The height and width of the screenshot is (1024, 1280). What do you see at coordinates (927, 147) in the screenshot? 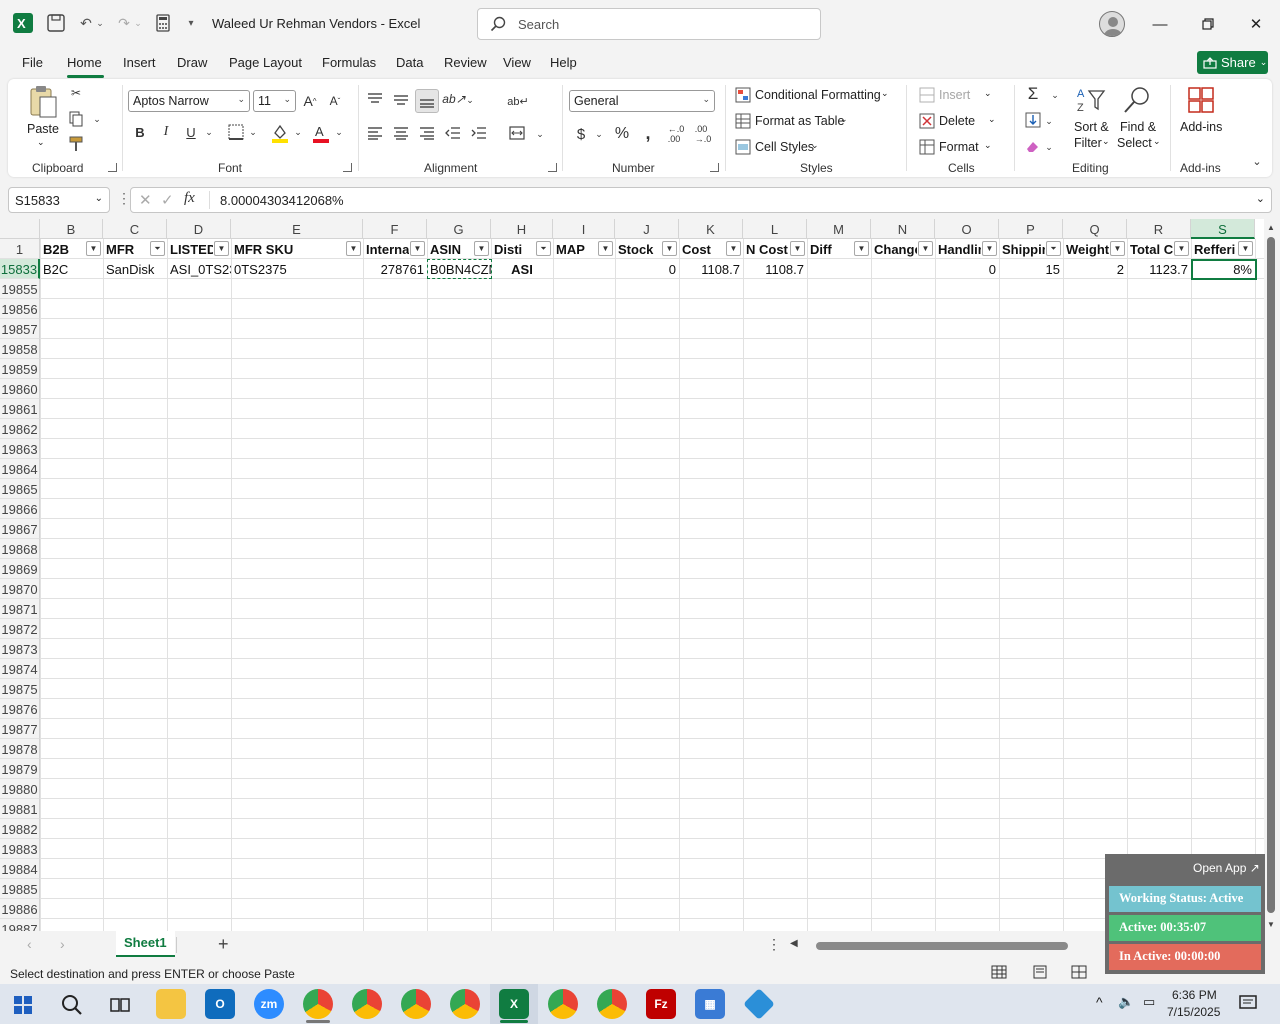
I see `format-cells-icon` at bounding box center [927, 147].